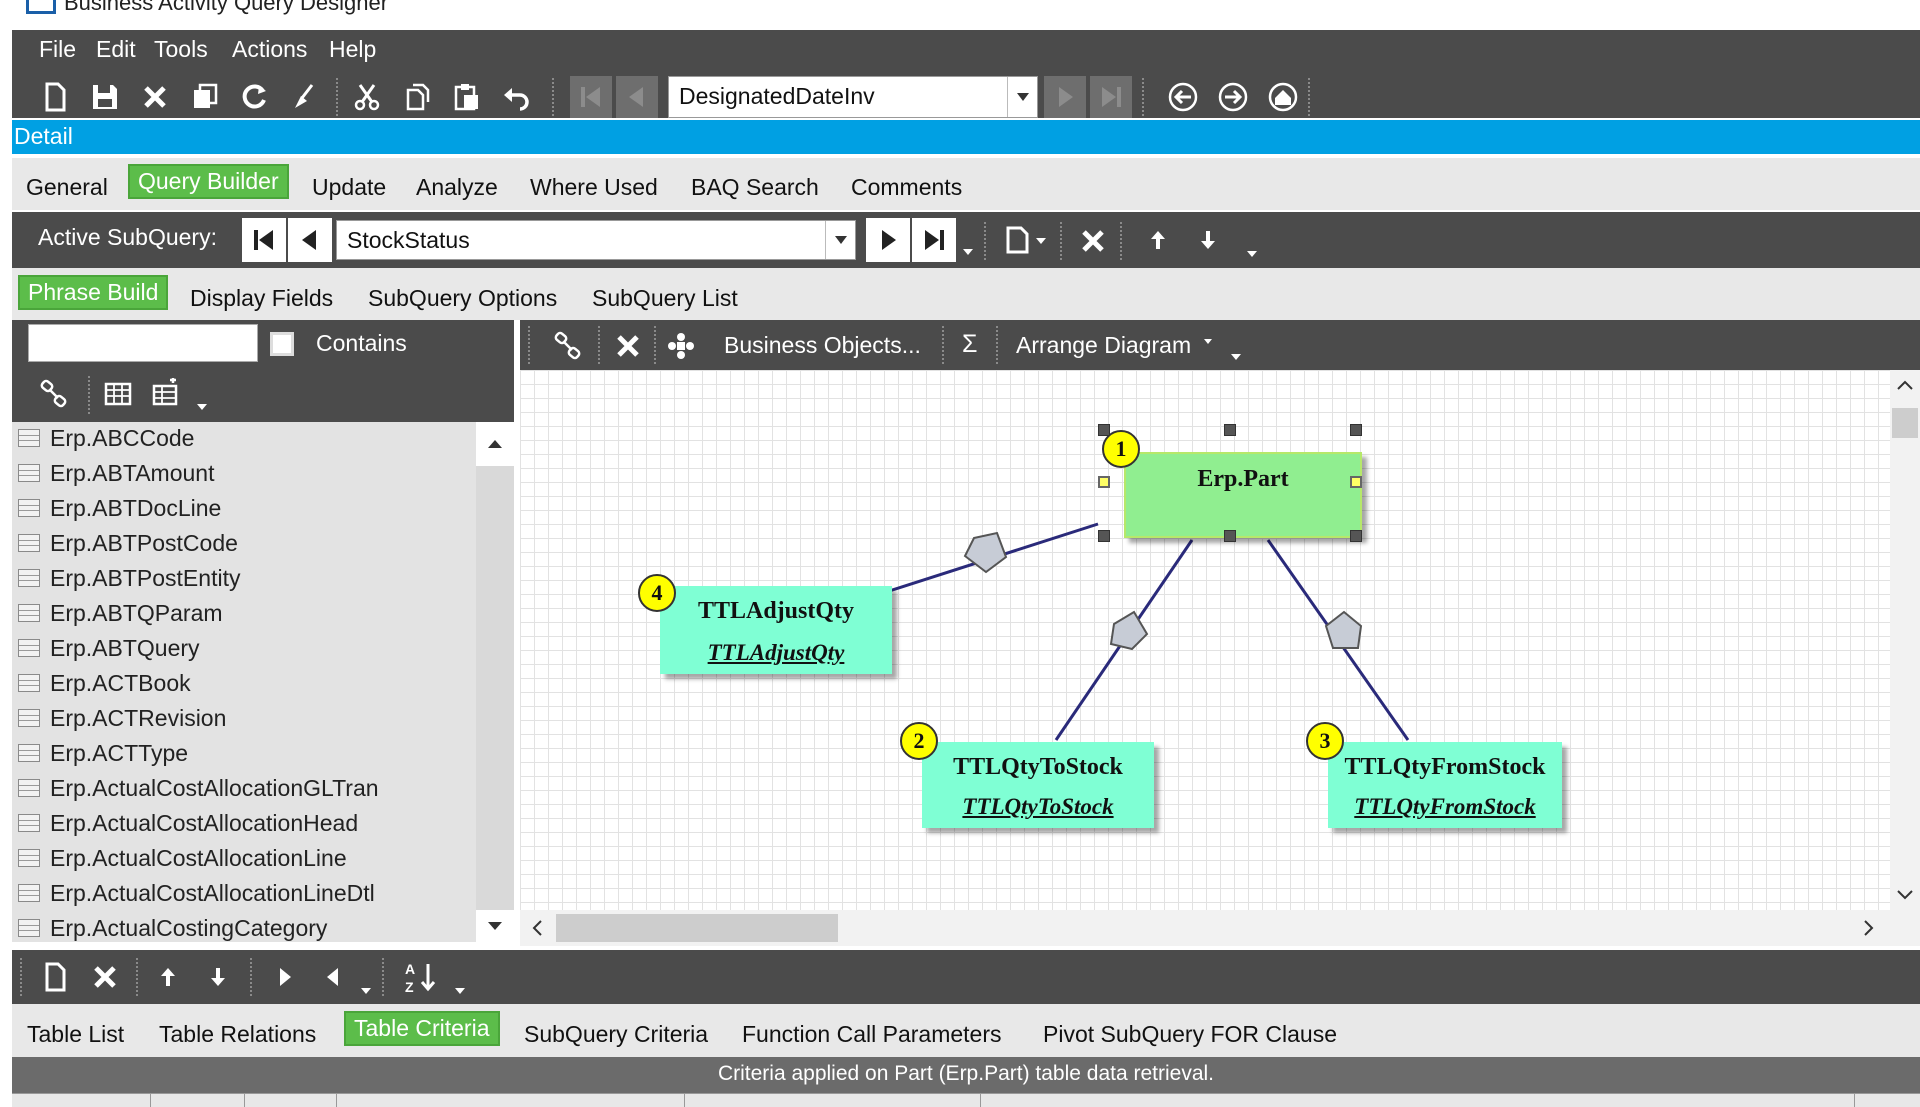 The height and width of the screenshot is (1107, 1920). I want to click on menu-help: Help, so click(352, 49).